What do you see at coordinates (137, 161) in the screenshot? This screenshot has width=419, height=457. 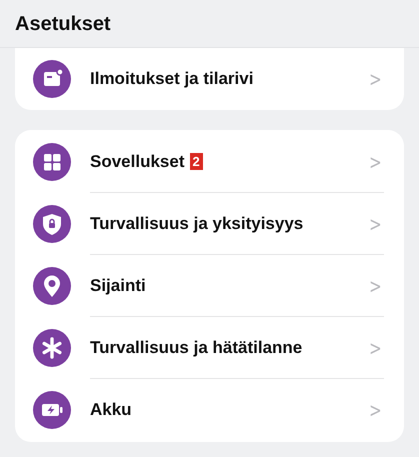 I see `item-label: Sovellukset` at bounding box center [137, 161].